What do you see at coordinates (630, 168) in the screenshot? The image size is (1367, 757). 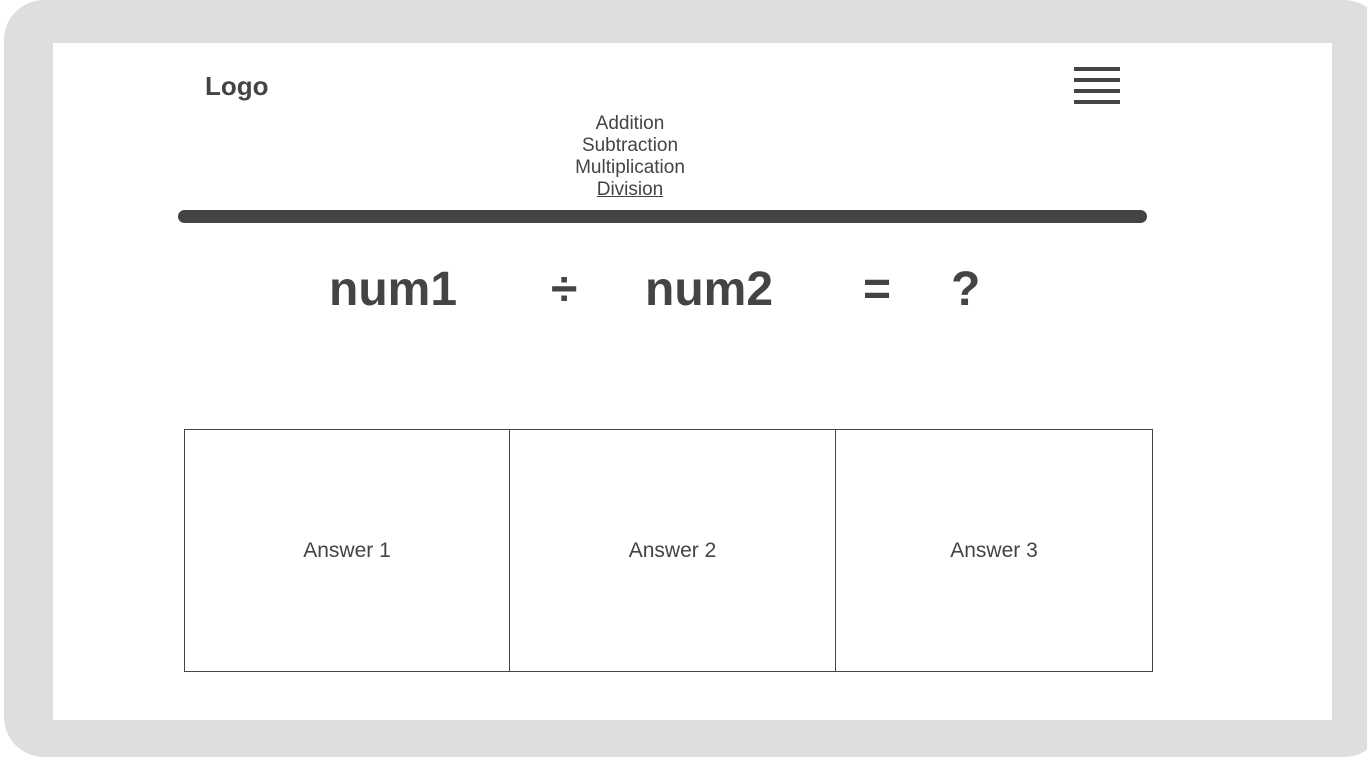 I see `nav-item-multiplication: Multiplication` at bounding box center [630, 168].